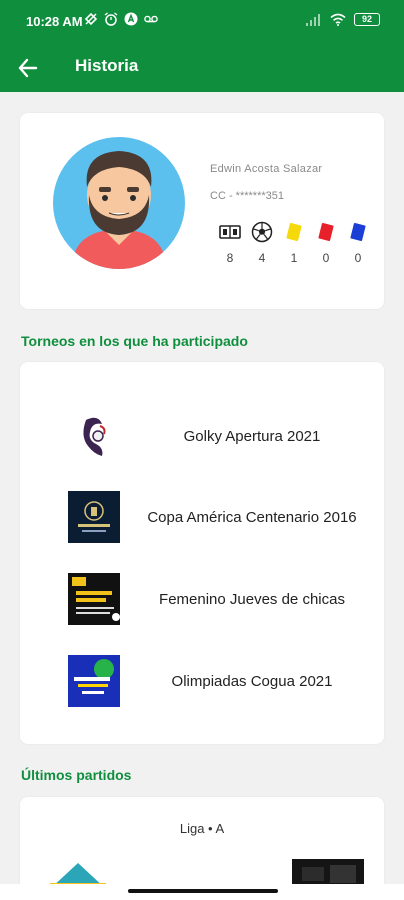 The image size is (404, 900). I want to click on player-stats: 8 4 1 0 0, so click(294, 243).